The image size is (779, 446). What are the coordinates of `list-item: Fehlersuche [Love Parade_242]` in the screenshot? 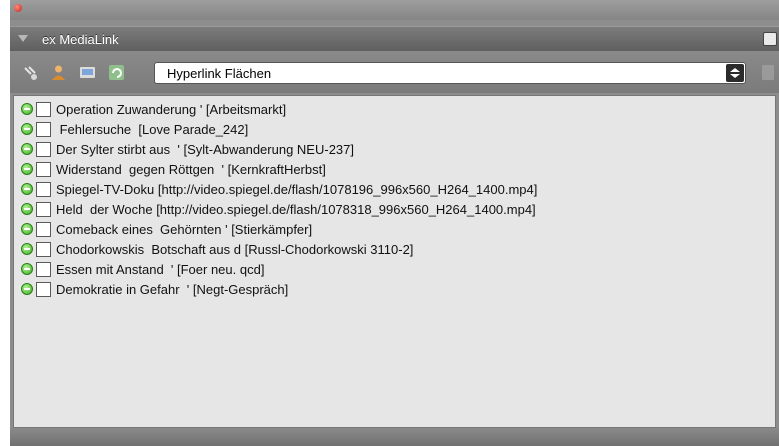 It's located at (134, 129).